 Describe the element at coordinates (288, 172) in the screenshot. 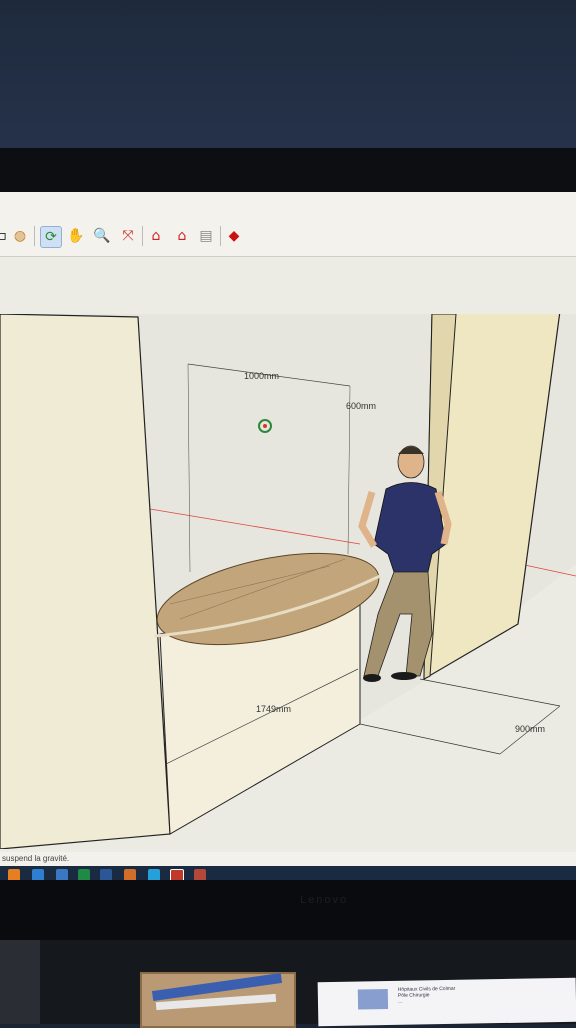

I see `monitor-bezel-top` at that location.